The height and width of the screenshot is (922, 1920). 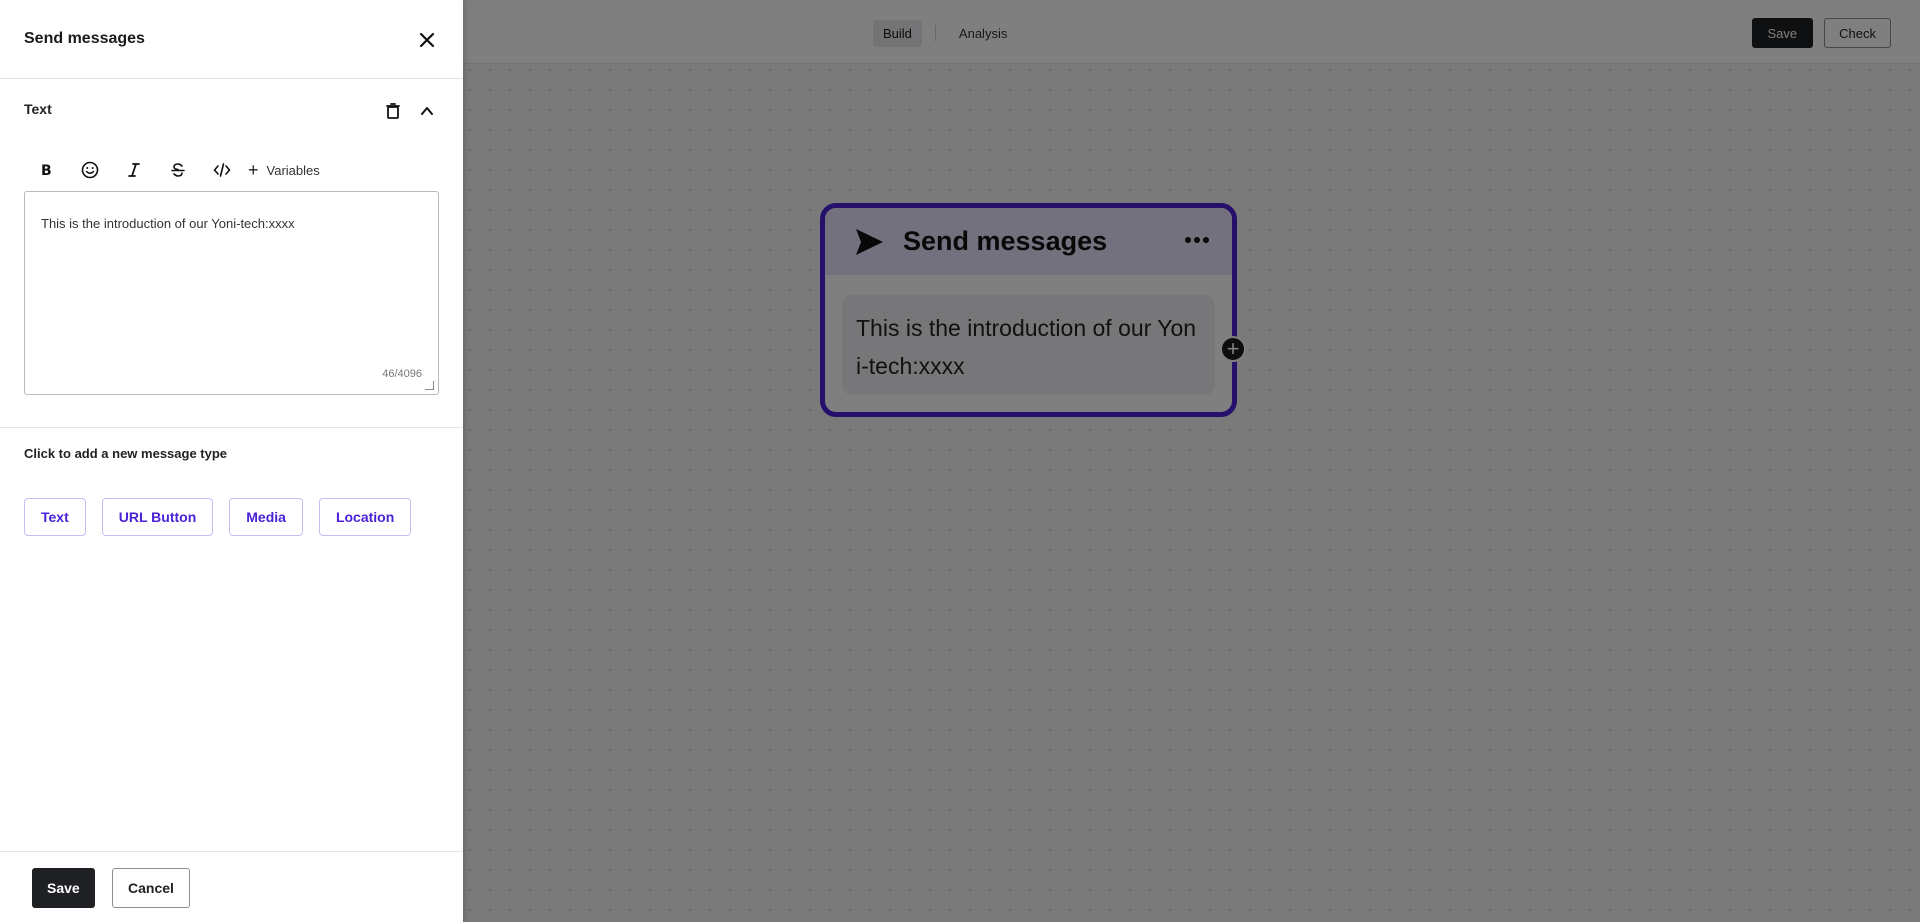 I want to click on add-message-type-label: Click to add a new message type, so click(x=126, y=453).